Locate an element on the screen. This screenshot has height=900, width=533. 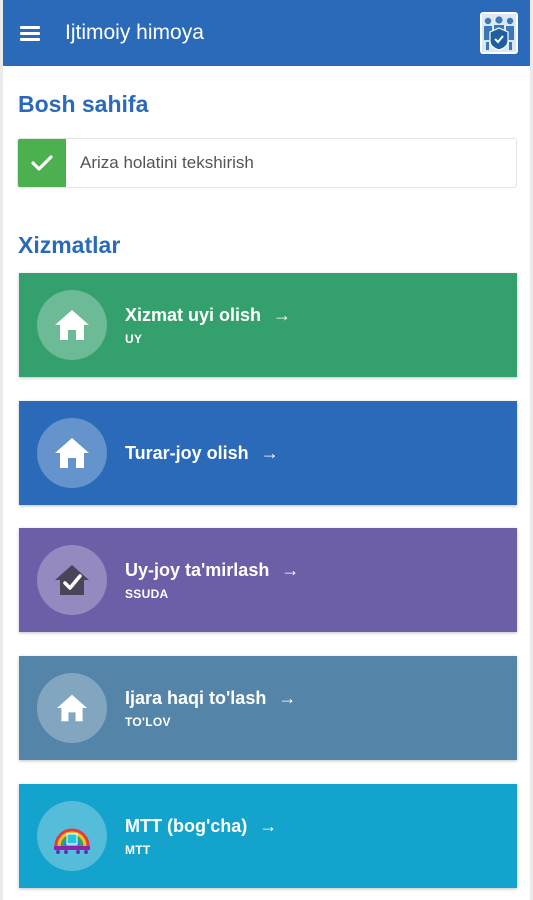
service-sublabel: SSUDA is located at coordinates (147, 594).